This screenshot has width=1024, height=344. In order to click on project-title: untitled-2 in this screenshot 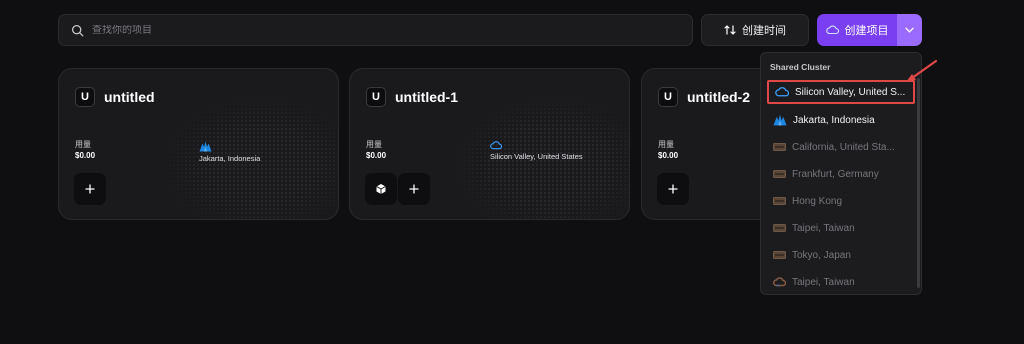, I will do `click(718, 97)`.